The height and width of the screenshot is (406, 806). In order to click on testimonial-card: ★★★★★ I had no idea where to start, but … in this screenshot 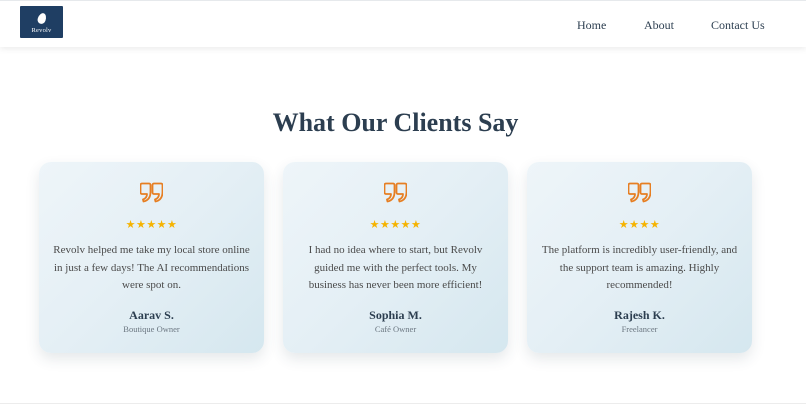, I will do `click(395, 257)`.